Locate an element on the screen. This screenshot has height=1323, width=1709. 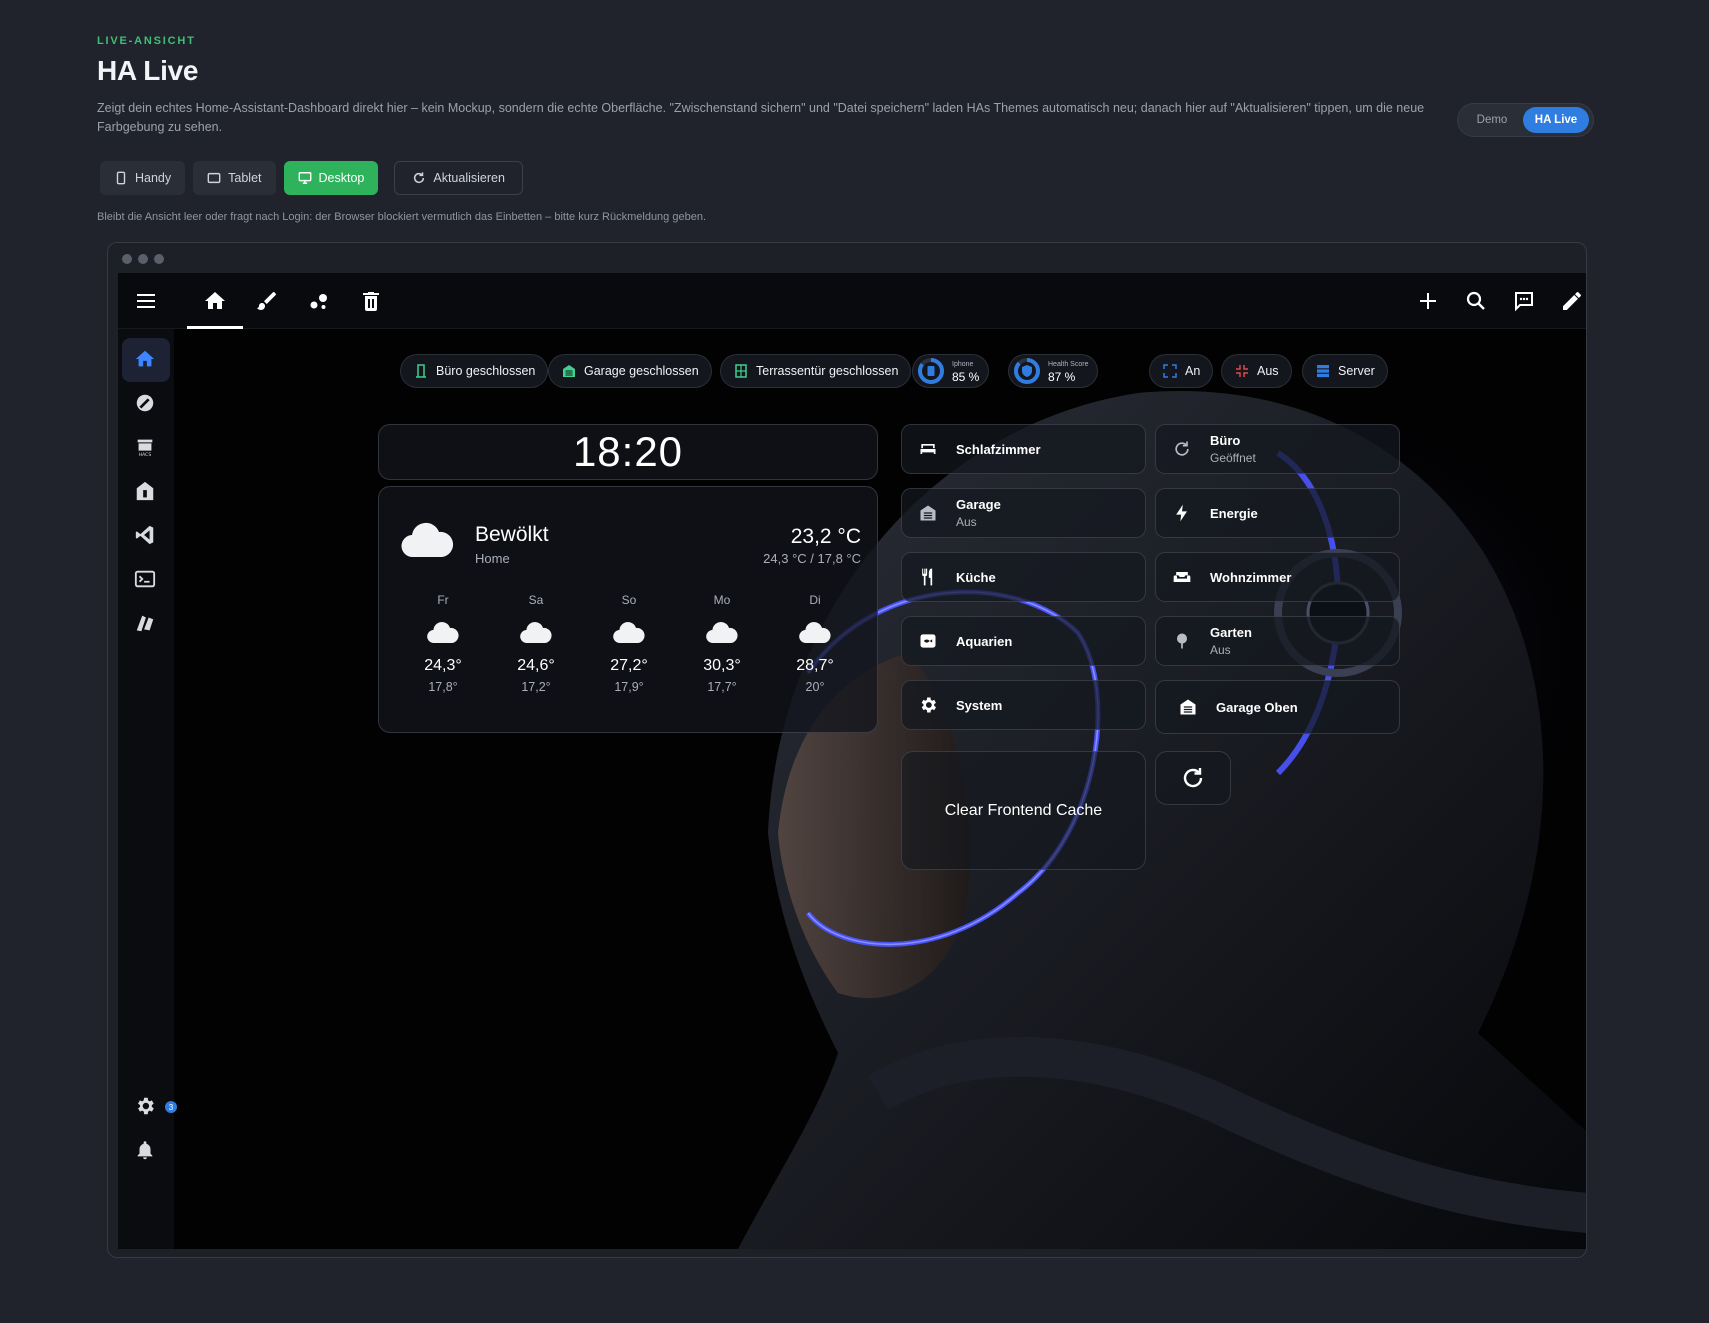
cutlery-icon is located at coordinates (928, 577).